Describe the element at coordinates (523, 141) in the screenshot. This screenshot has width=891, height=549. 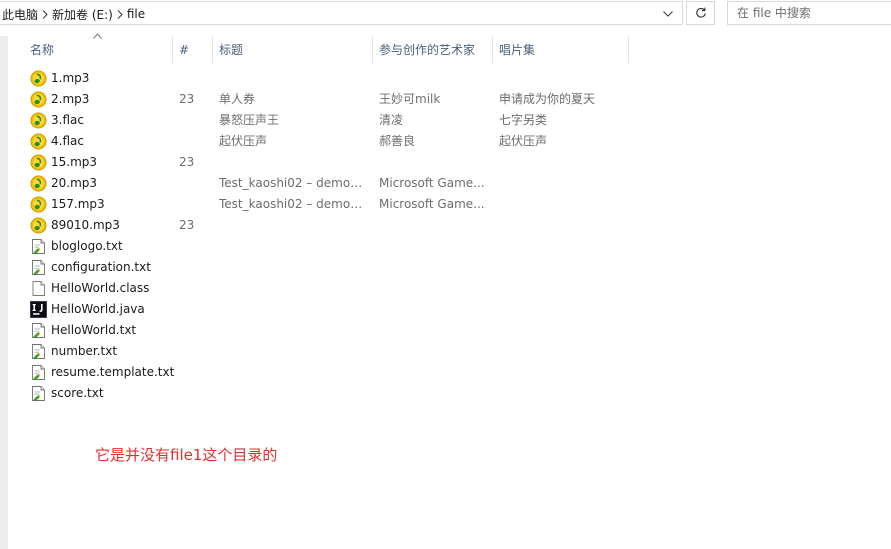
I see `track-album: 起伏压声` at that location.